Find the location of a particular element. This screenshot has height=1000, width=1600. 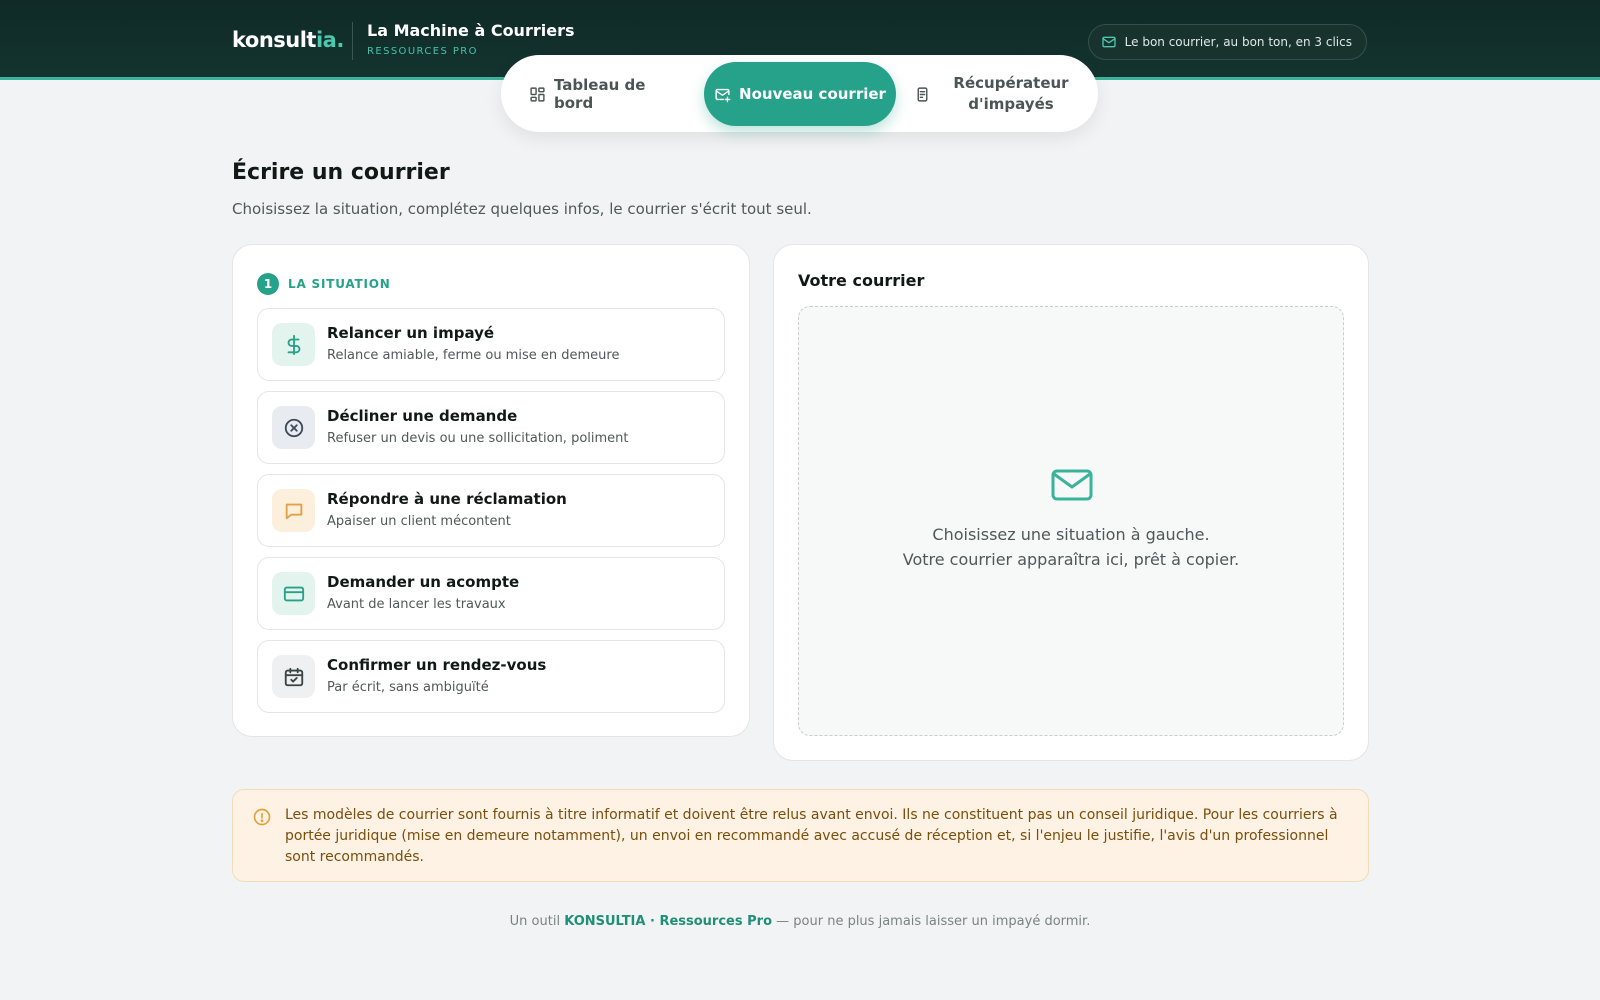

chat-icon is located at coordinates (293, 511).